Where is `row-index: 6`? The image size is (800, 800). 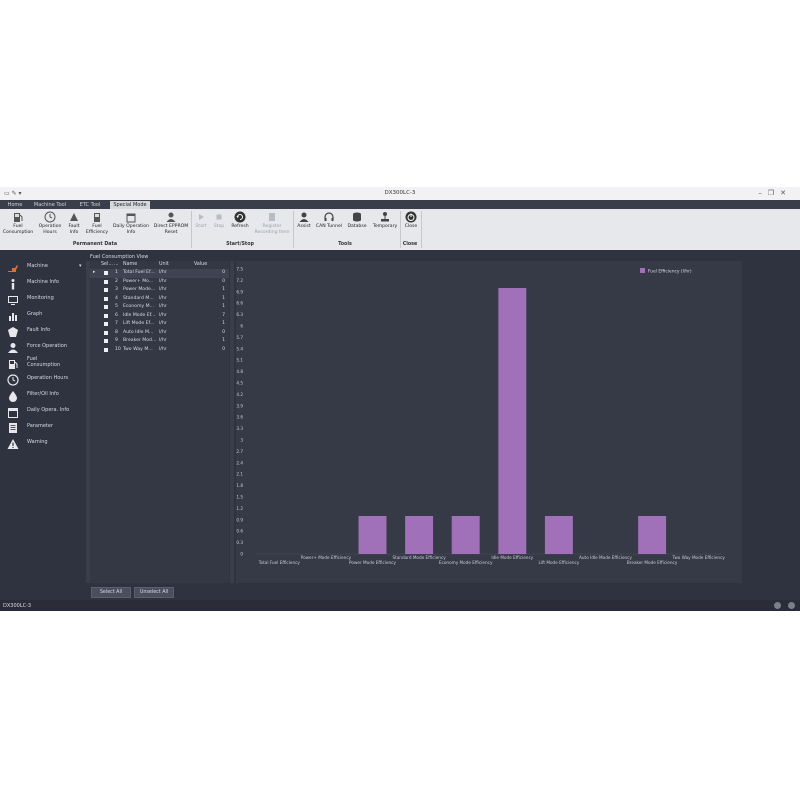 row-index: 6 is located at coordinates (116, 315).